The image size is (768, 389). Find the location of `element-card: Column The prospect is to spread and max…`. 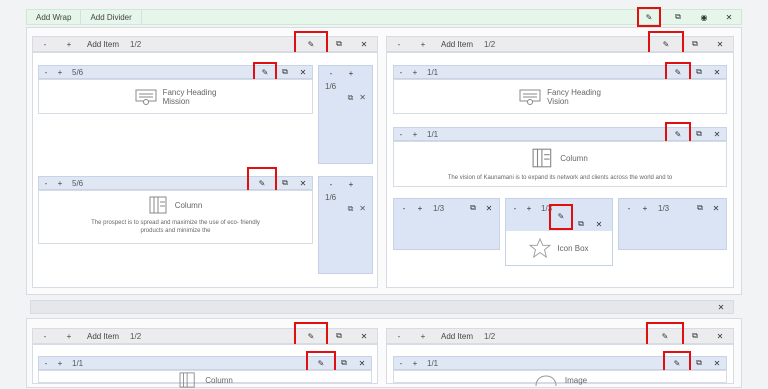

element-card: Column The prospect is to spread and max… is located at coordinates (175, 217).